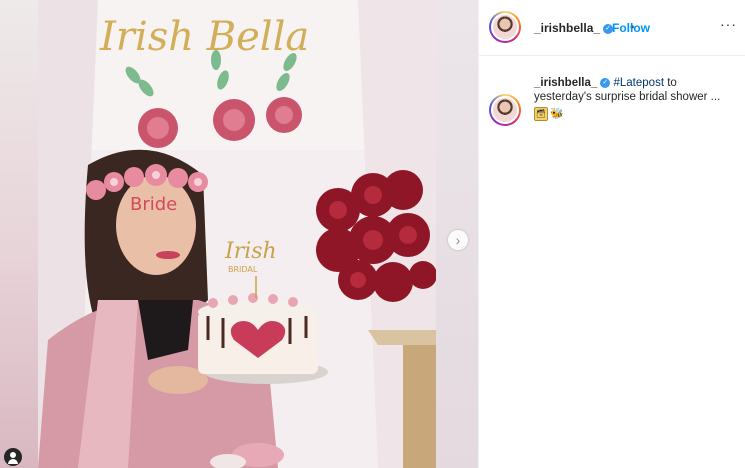  I want to click on post-header: _irishbella_ ✓ • Follow ···, so click(612, 28).